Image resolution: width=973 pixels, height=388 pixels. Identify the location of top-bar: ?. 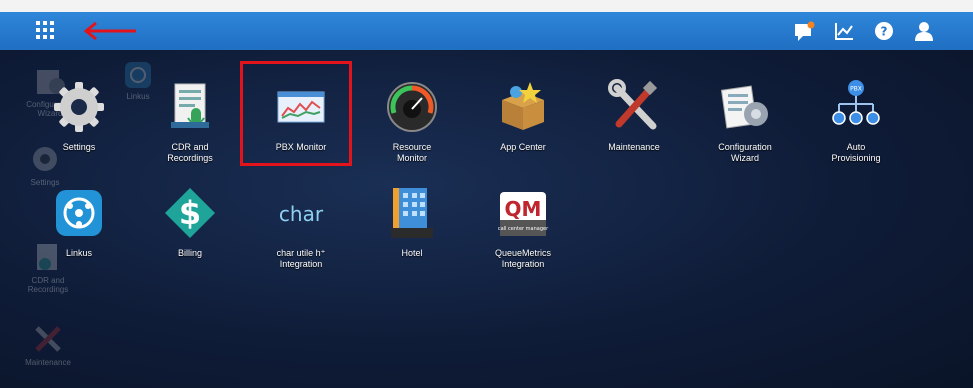
(486, 31).